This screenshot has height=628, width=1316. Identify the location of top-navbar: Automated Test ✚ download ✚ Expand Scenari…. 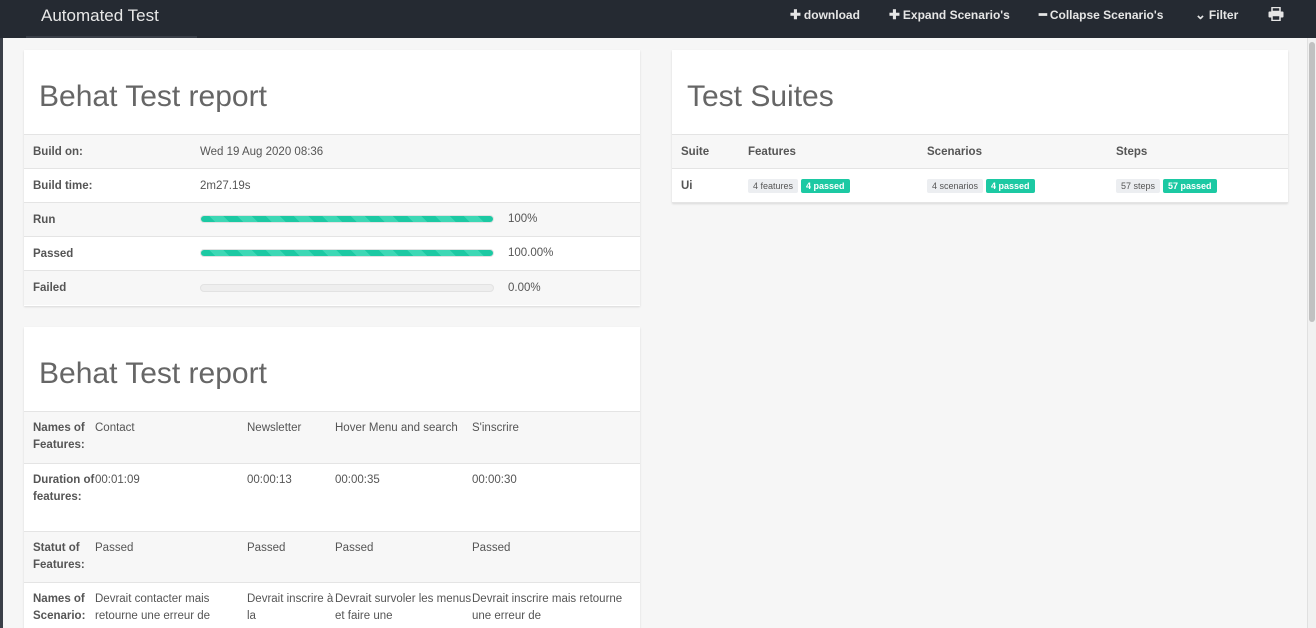
(658, 19).